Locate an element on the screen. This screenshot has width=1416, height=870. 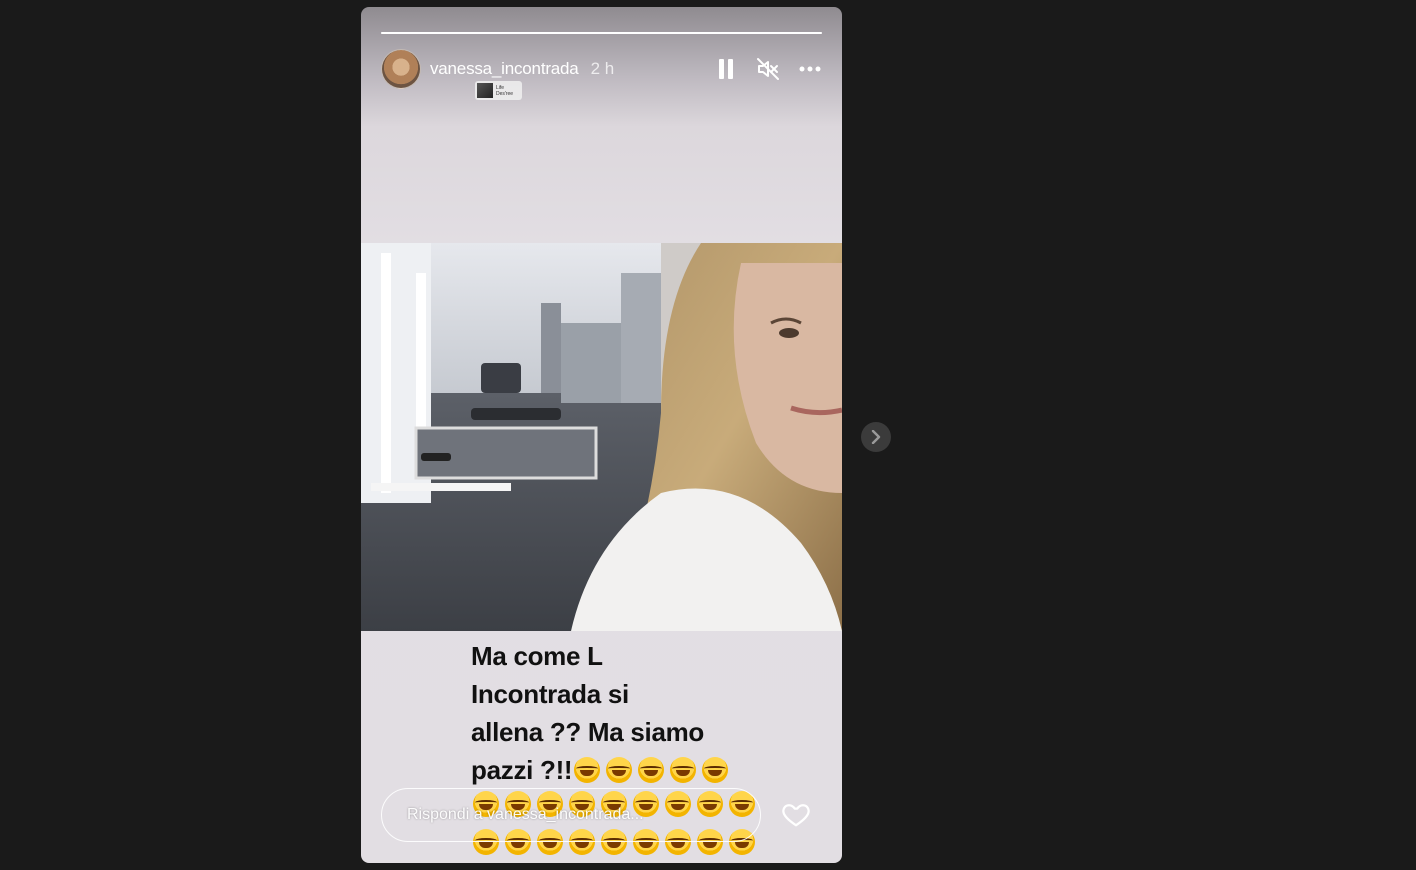
story-header: vanessa_incontrada 2 h is located at coordinates (601, 69).